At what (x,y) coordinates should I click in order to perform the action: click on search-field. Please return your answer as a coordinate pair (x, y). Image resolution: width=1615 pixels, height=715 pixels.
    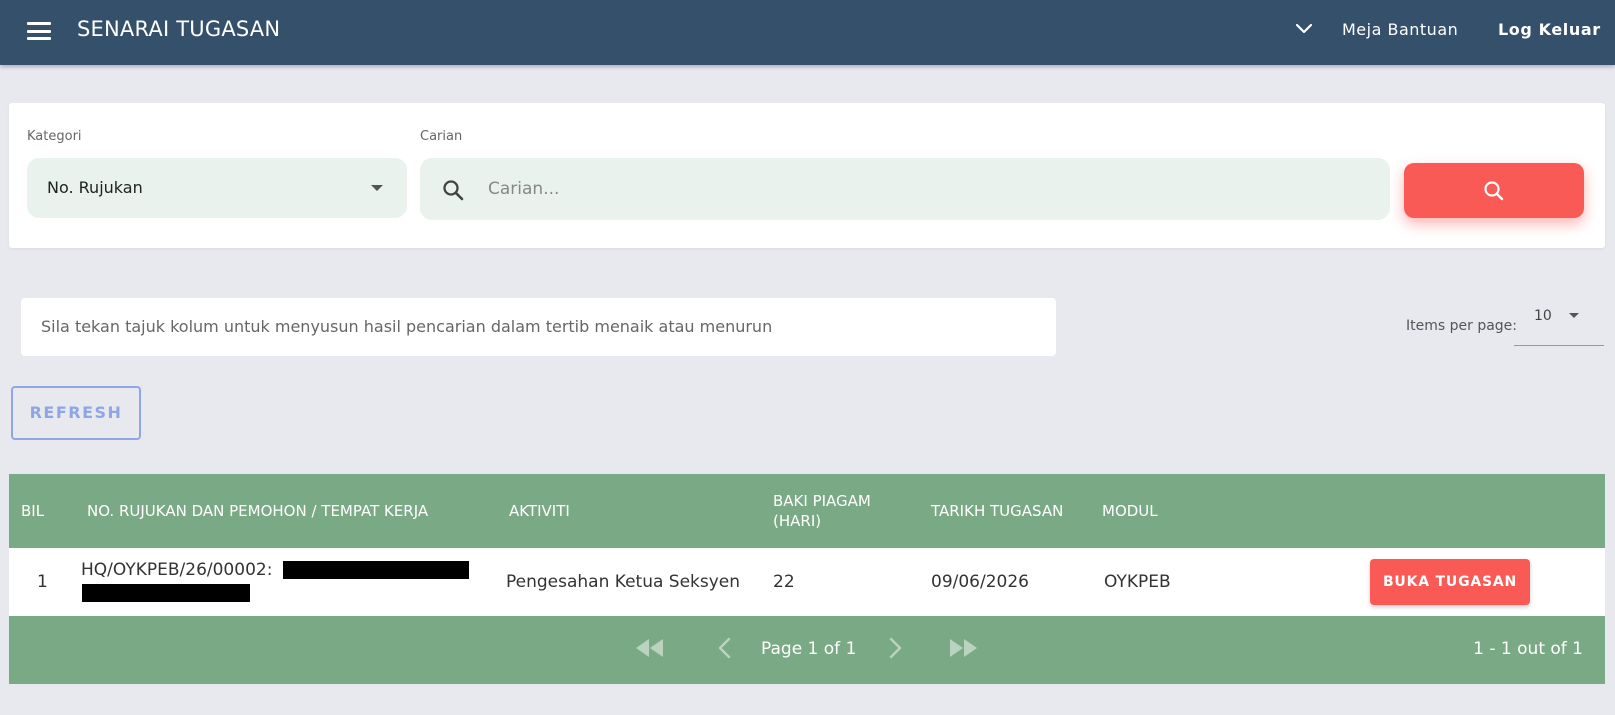
    Looking at the image, I should click on (905, 189).